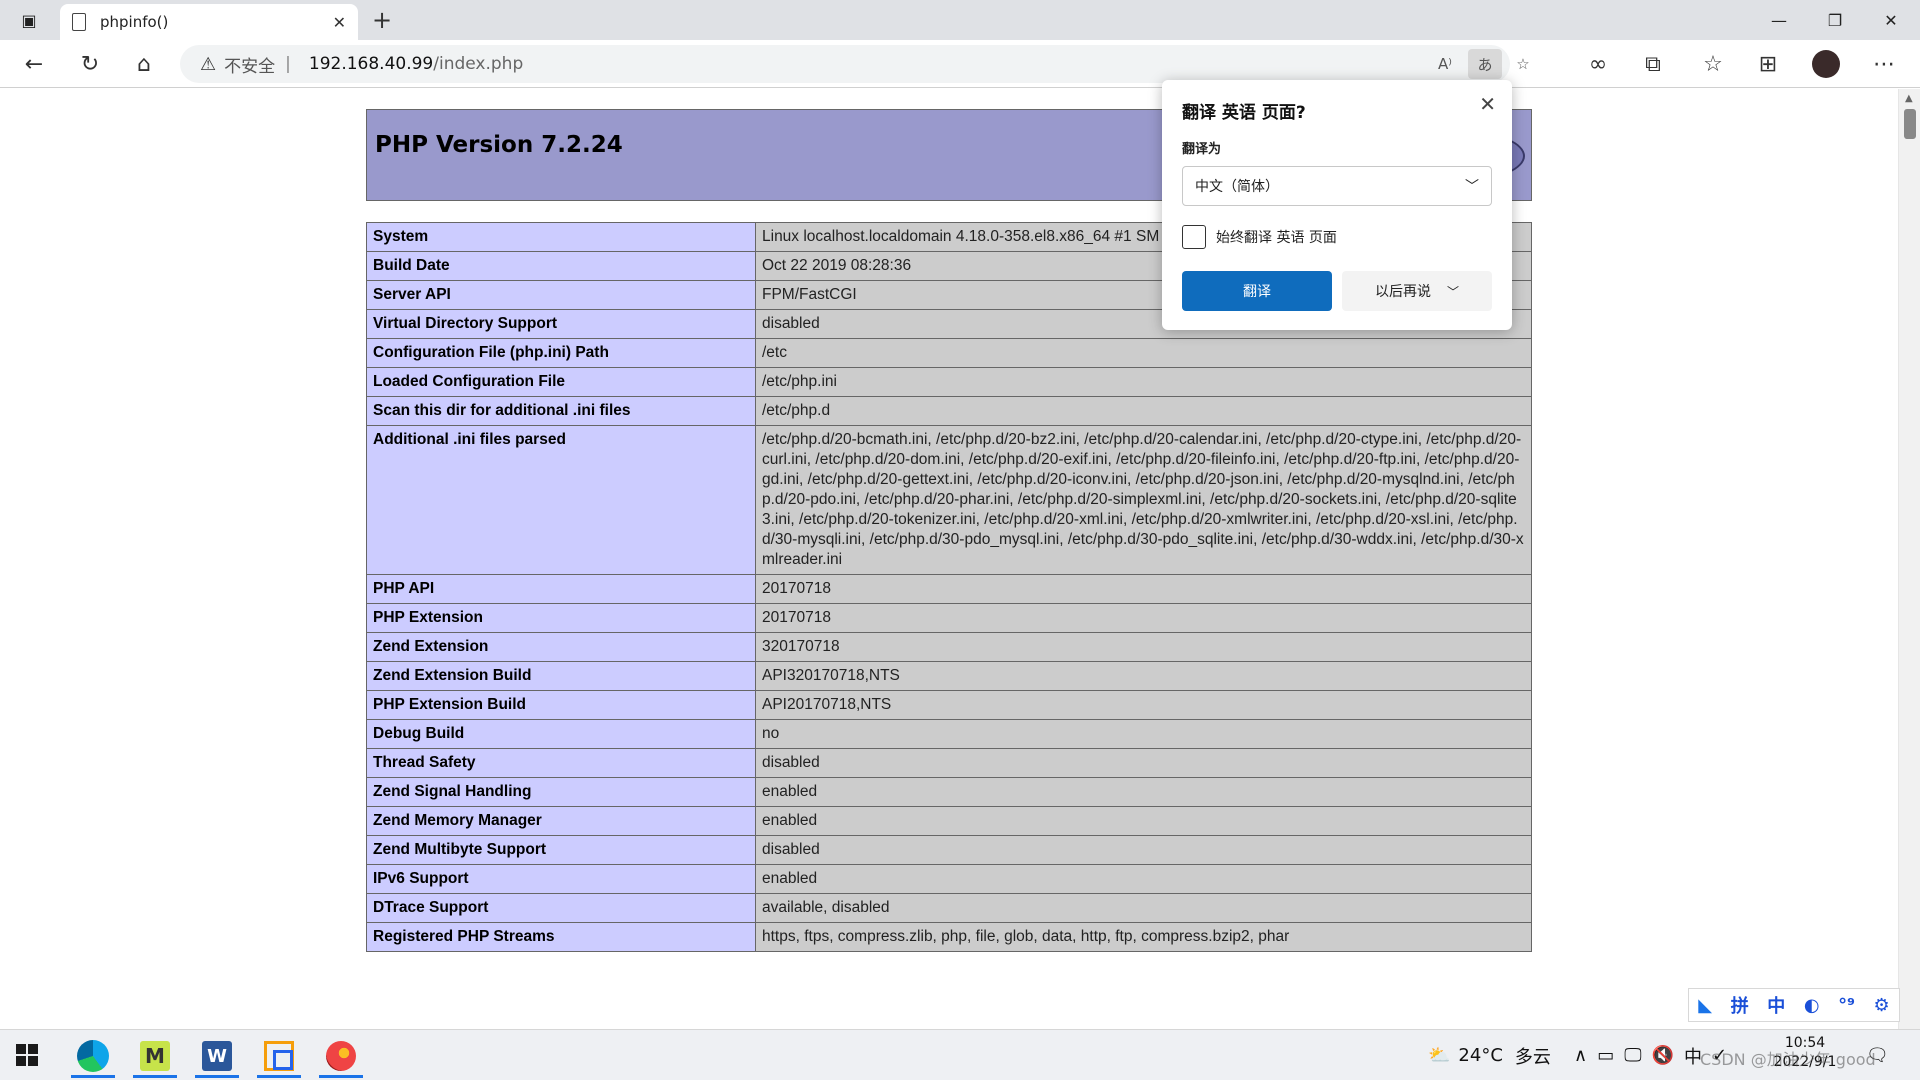  I want to click on row-key: Scan this dir for additional .ini files, so click(561, 411).